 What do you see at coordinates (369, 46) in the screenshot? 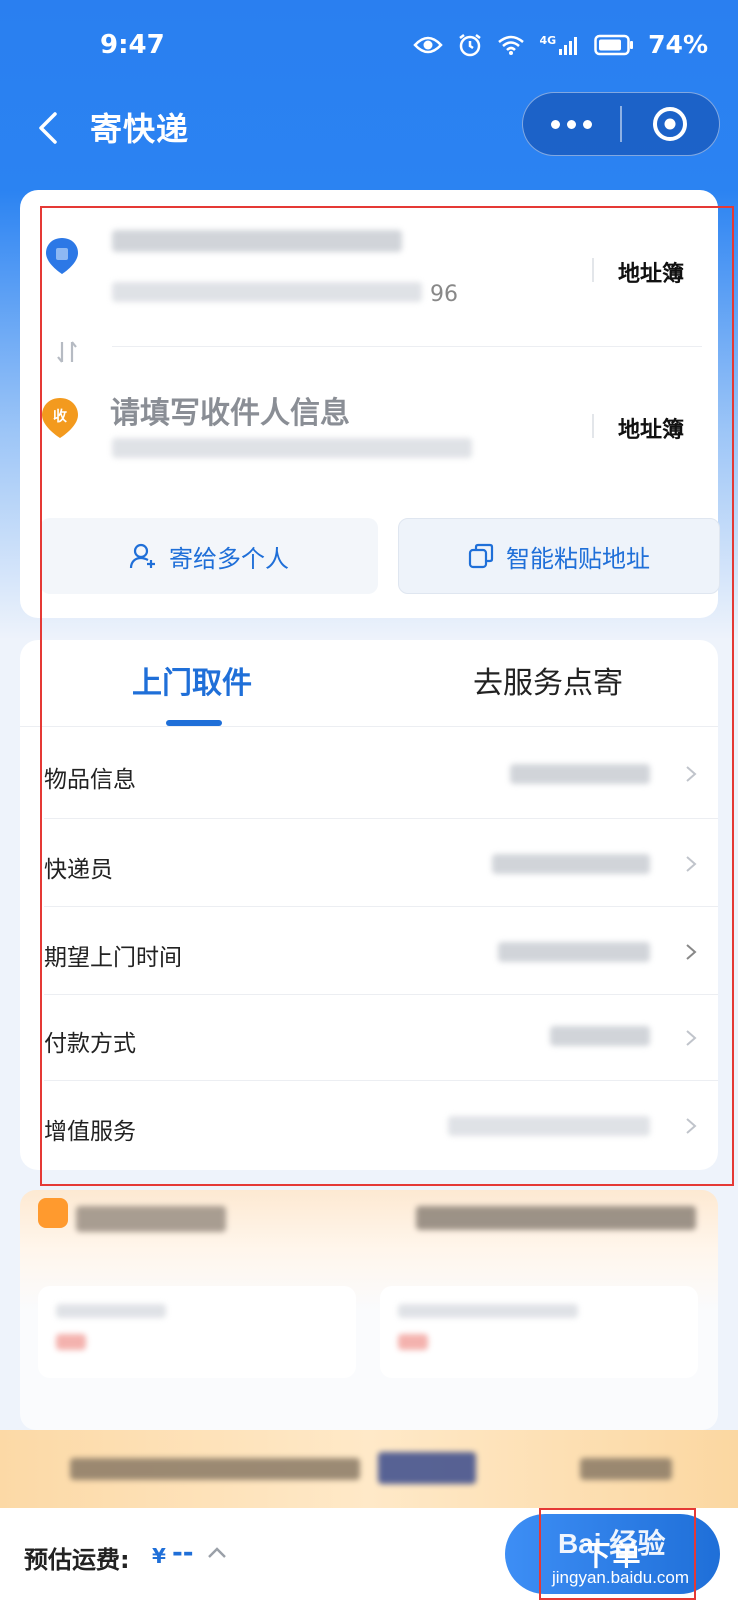
I see `status-bar: 9:47 4G 74%` at bounding box center [369, 46].